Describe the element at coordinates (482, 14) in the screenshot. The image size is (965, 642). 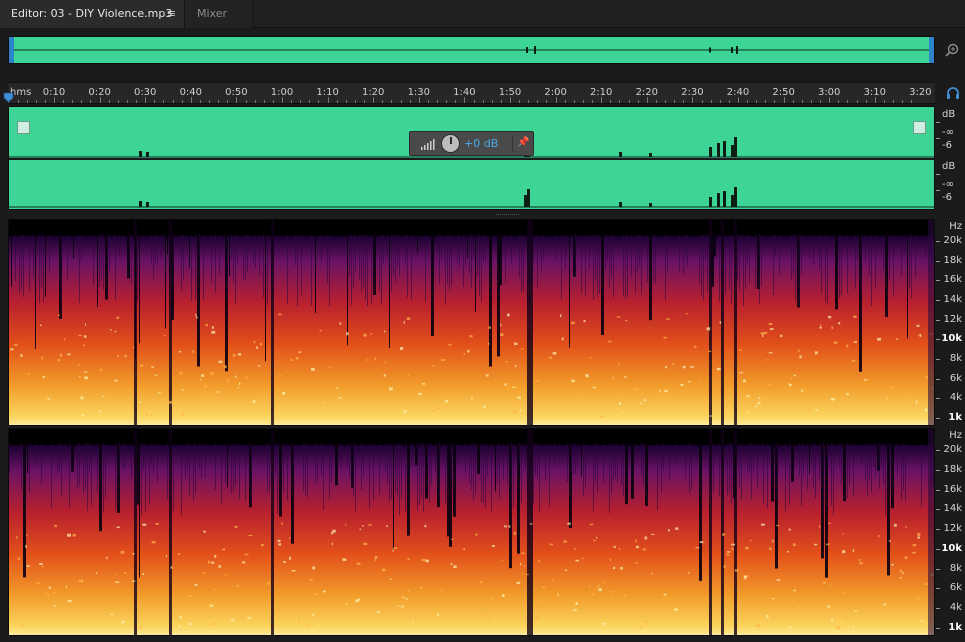
I see `tab-bar: Editor: 03 - DIY Violence.mp3 ≡ Mixer` at that location.